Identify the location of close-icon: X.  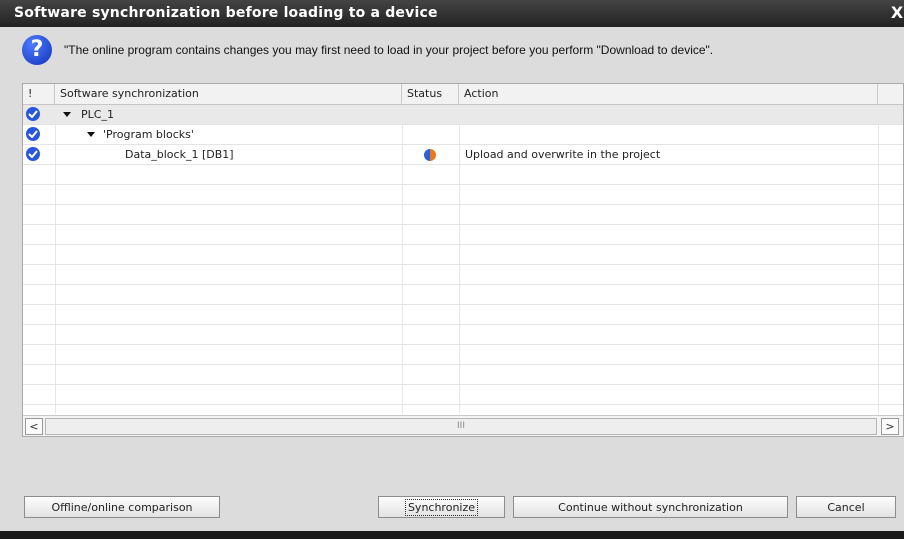
(897, 13).